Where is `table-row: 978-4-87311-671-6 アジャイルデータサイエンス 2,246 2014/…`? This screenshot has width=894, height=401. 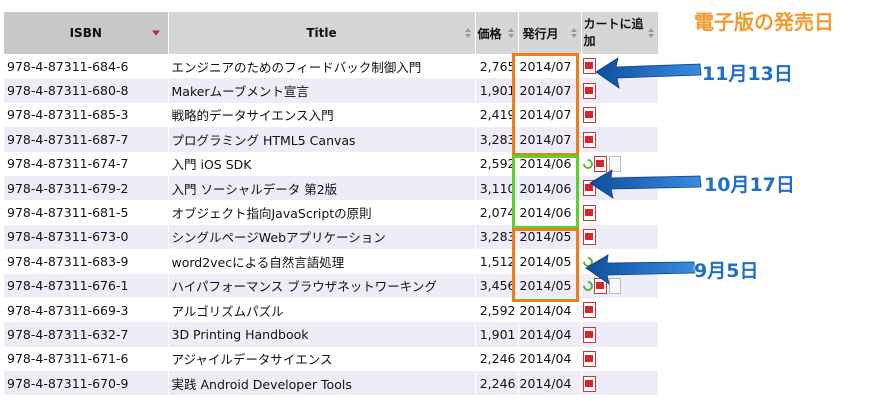
table-row: 978-4-87311-671-6 アジャイルデータサイエンス 2,246 2014/… is located at coordinates (331, 359).